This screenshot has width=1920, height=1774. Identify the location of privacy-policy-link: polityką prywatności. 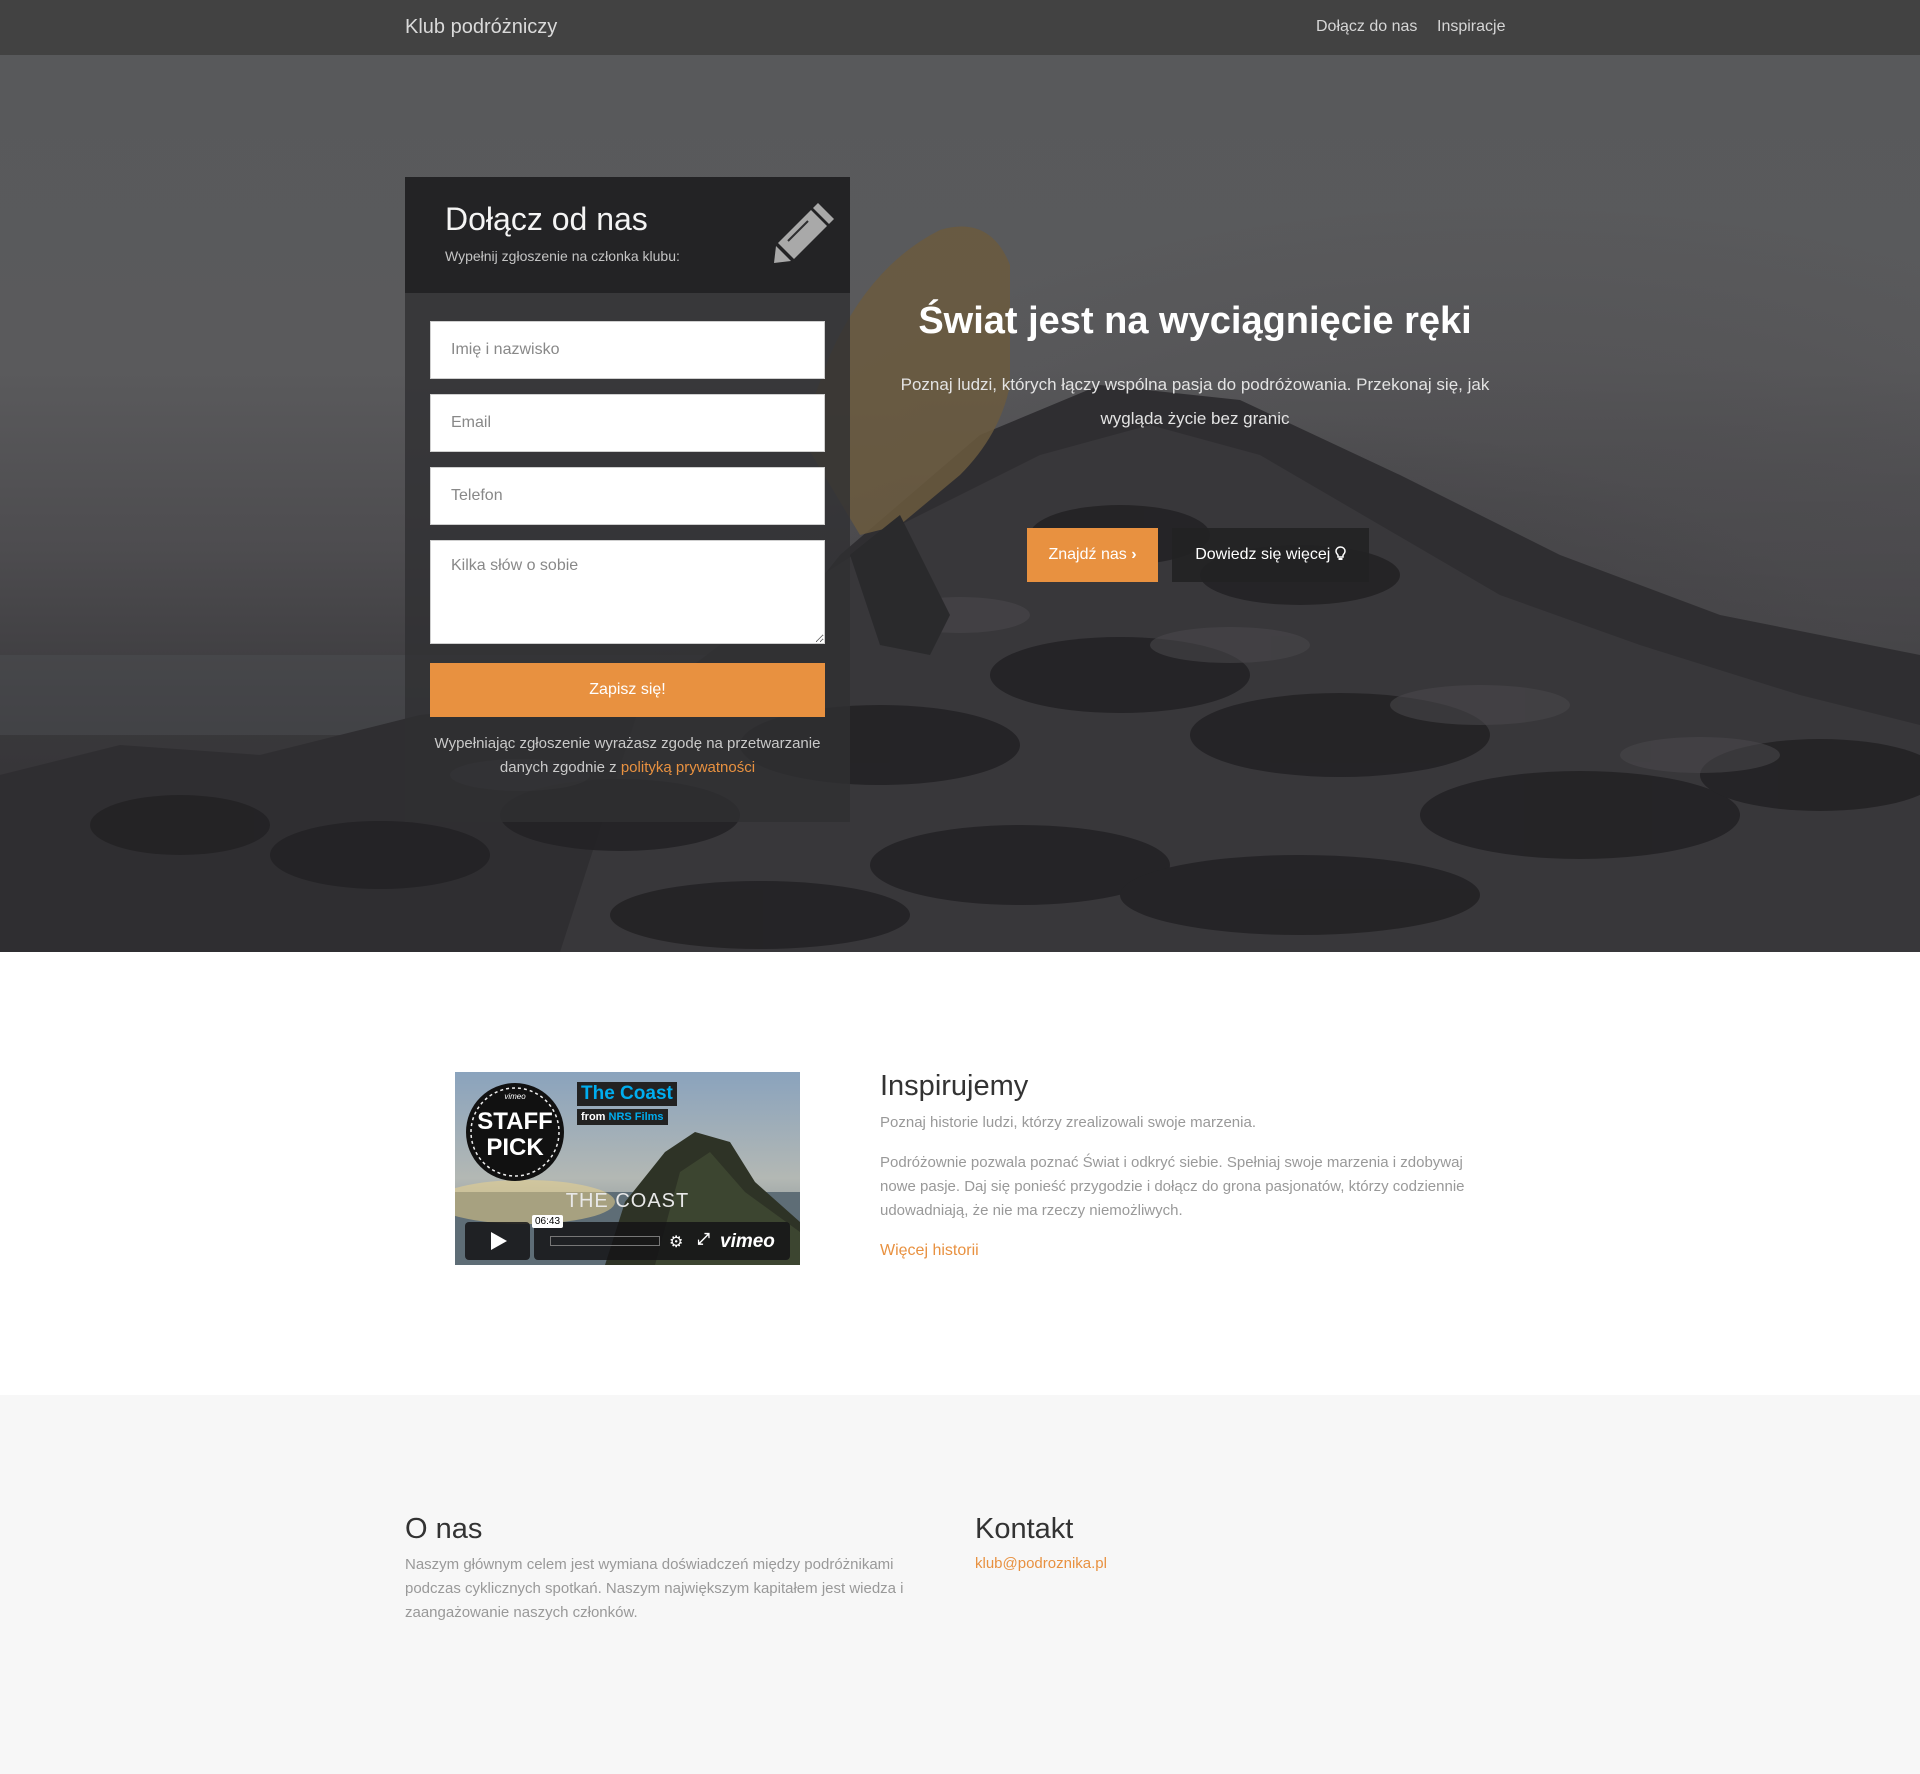
(688, 767).